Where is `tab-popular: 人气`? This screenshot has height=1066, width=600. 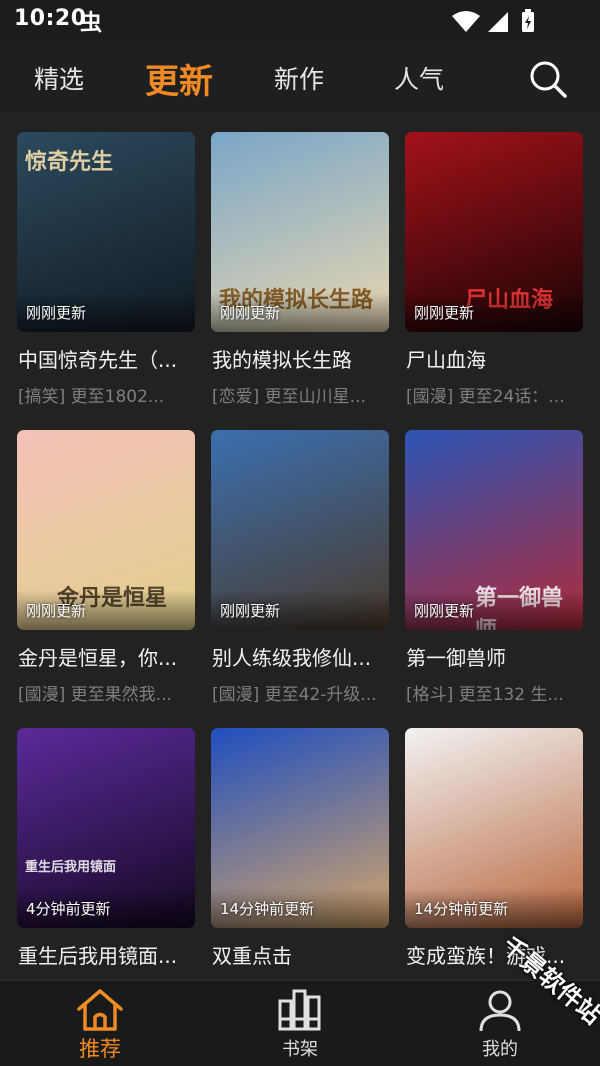 tab-popular: 人气 is located at coordinates (419, 78).